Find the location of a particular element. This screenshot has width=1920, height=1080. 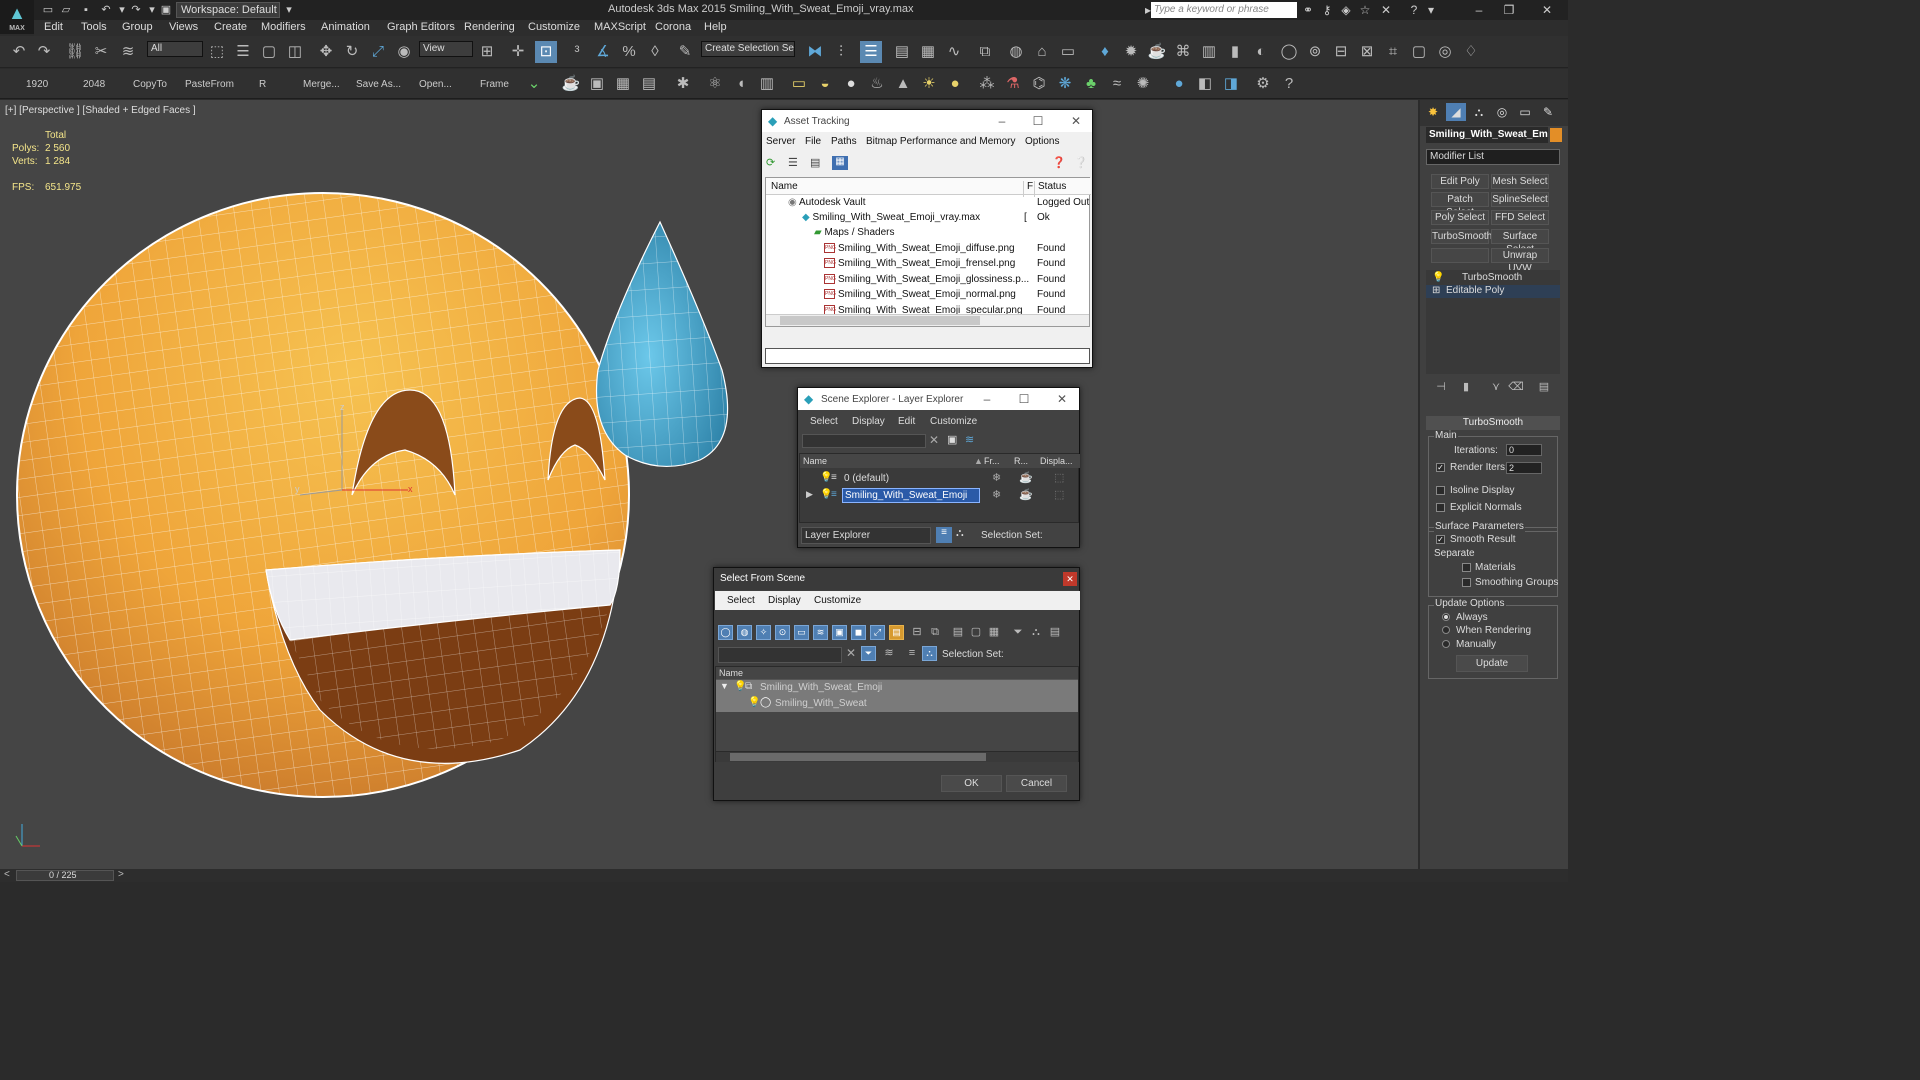

sweat-drop is located at coordinates (662, 344).